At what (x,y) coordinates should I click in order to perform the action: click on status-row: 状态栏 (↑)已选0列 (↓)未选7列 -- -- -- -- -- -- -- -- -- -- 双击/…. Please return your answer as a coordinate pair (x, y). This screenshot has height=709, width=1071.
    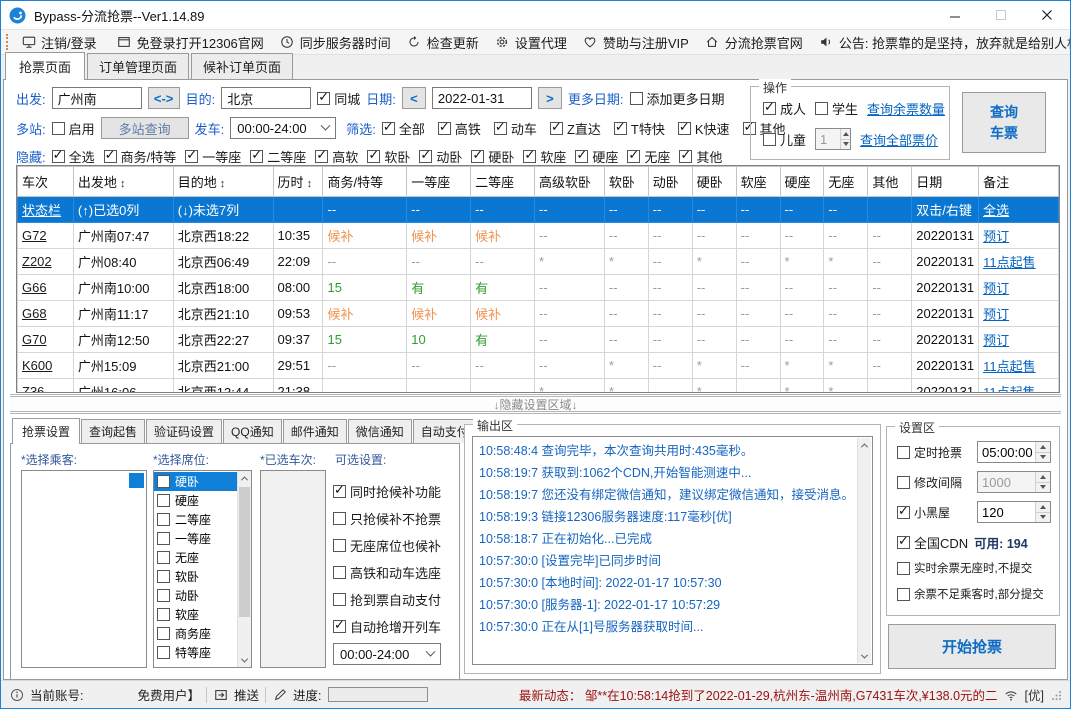
    Looking at the image, I should click on (538, 209).